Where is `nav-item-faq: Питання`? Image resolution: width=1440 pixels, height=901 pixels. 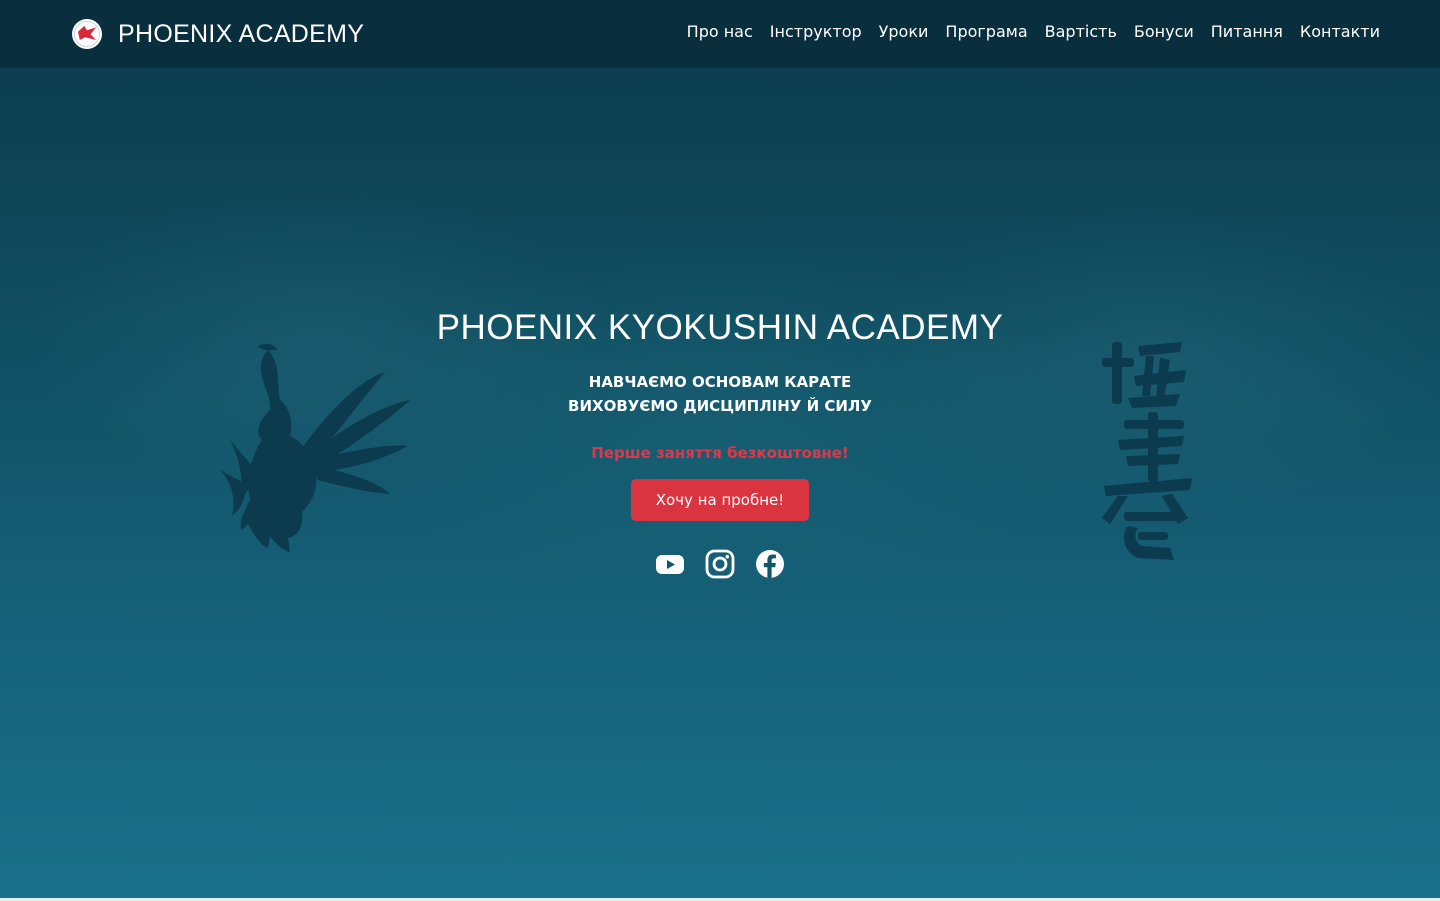 nav-item-faq: Питання is located at coordinates (1247, 31).